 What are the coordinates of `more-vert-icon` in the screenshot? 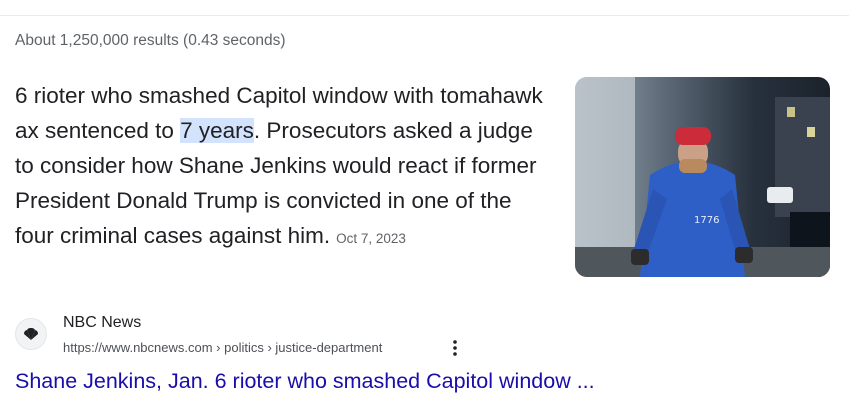 It's located at (455, 348).